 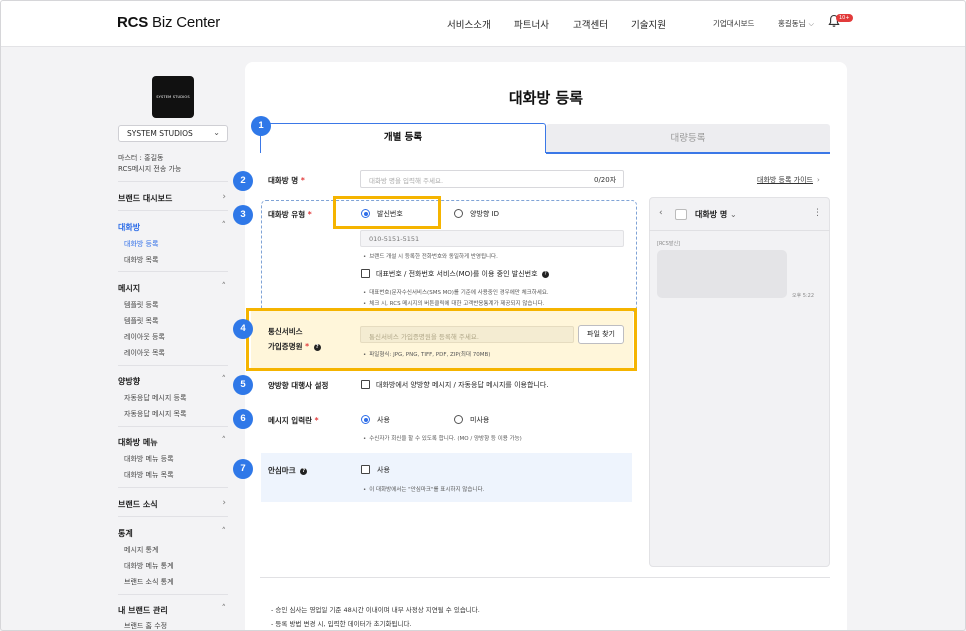 What do you see at coordinates (458, 213) in the screenshot?
I see `radio-bidirectional-id` at bounding box center [458, 213].